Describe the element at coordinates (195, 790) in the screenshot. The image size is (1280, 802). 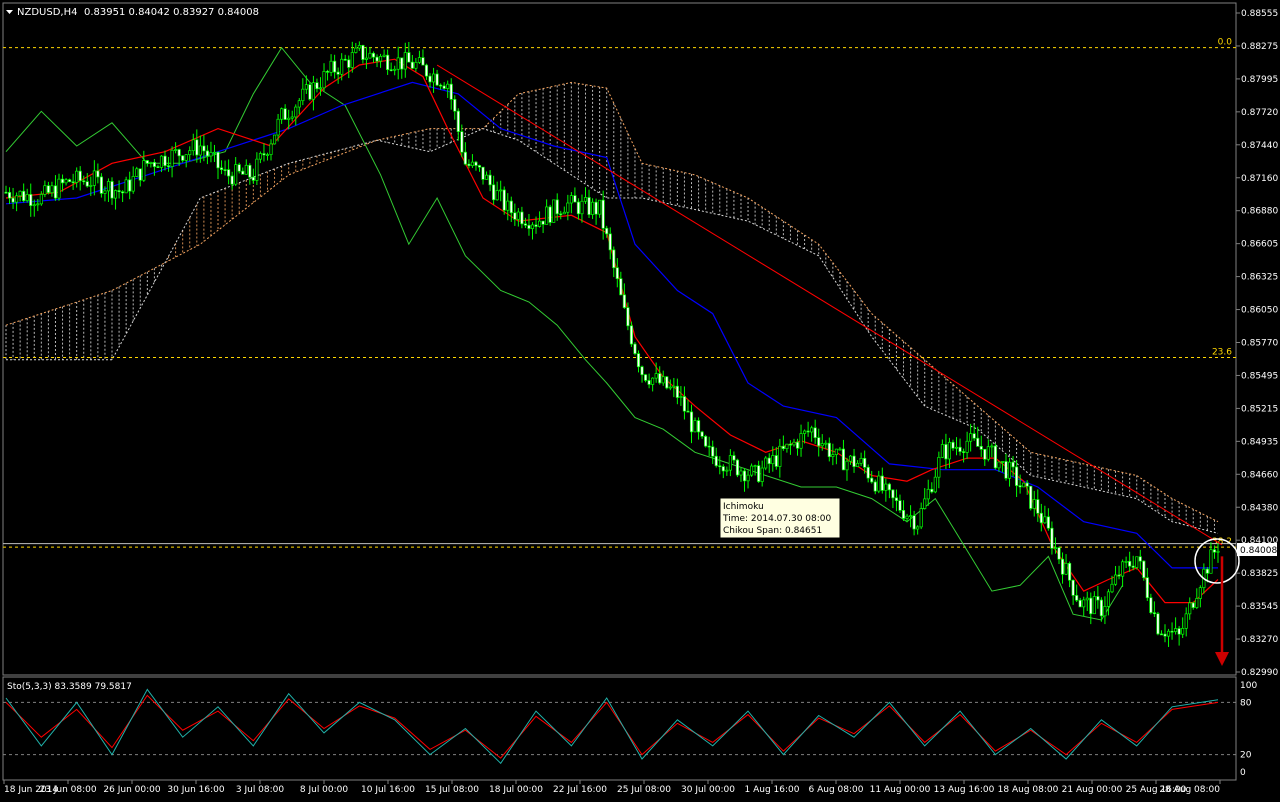
I see `time-tick-label: 30 Jun 16:00` at that location.